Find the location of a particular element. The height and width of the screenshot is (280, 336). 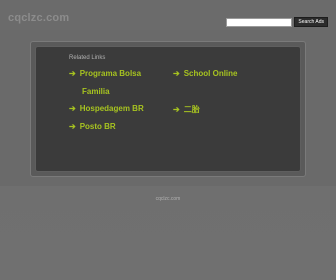

related-link-label: Hospedagem BR is located at coordinates (111, 108).